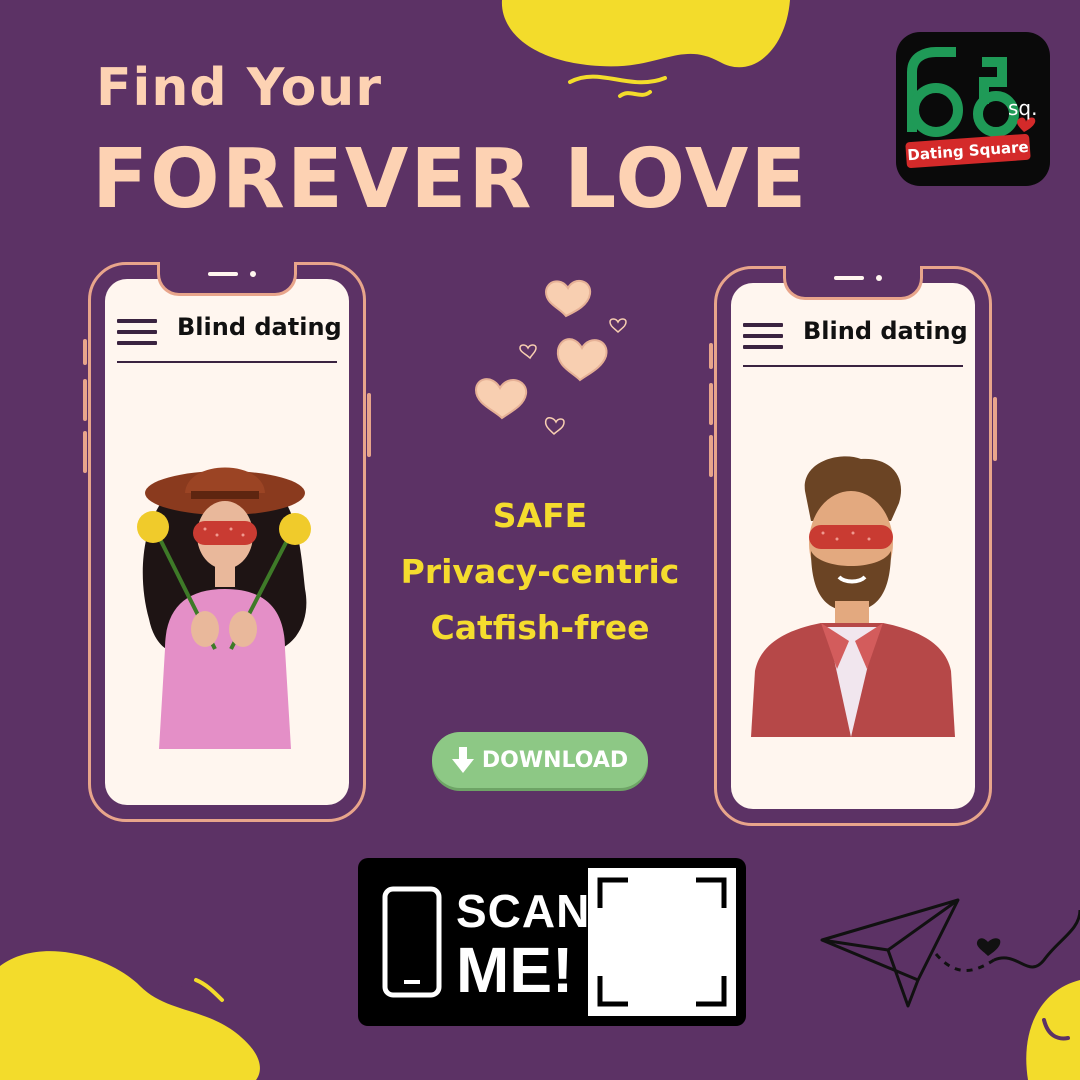  Describe the element at coordinates (224, 608) in the screenshot. I see `woman-with-sleep-mask-illustration` at that location.